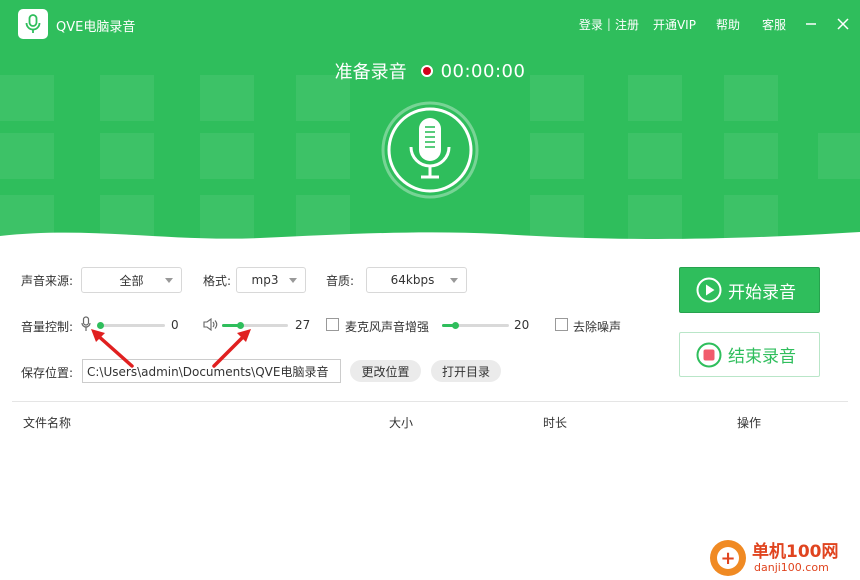 Image resolution: width=860 pixels, height=580 pixels. I want to click on plus-icon: +, so click(728, 558).